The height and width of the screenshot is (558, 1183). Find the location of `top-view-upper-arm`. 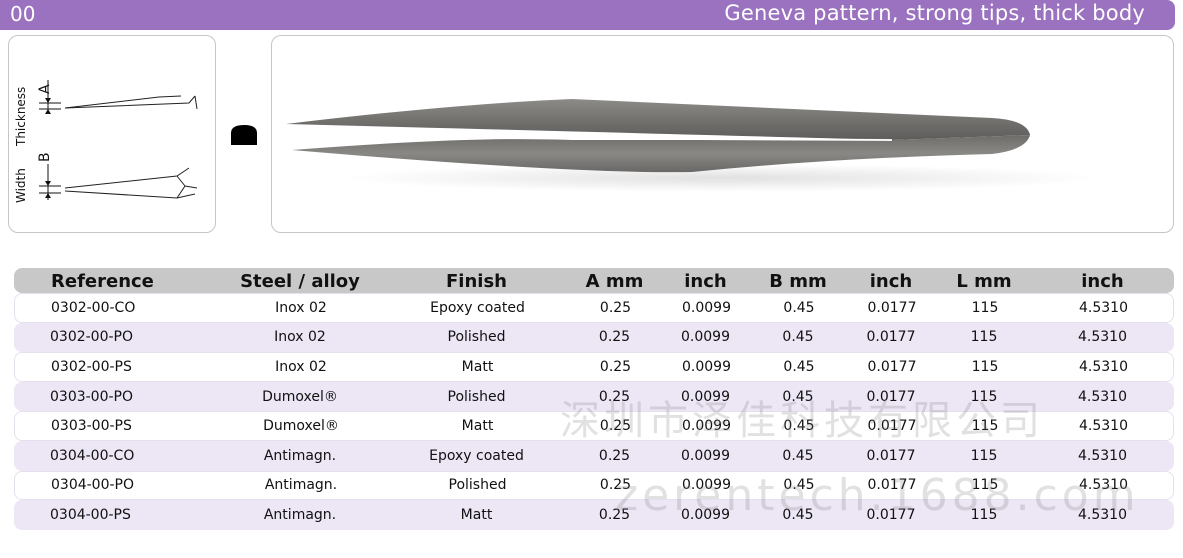

top-view-upper-arm is located at coordinates (127, 178).